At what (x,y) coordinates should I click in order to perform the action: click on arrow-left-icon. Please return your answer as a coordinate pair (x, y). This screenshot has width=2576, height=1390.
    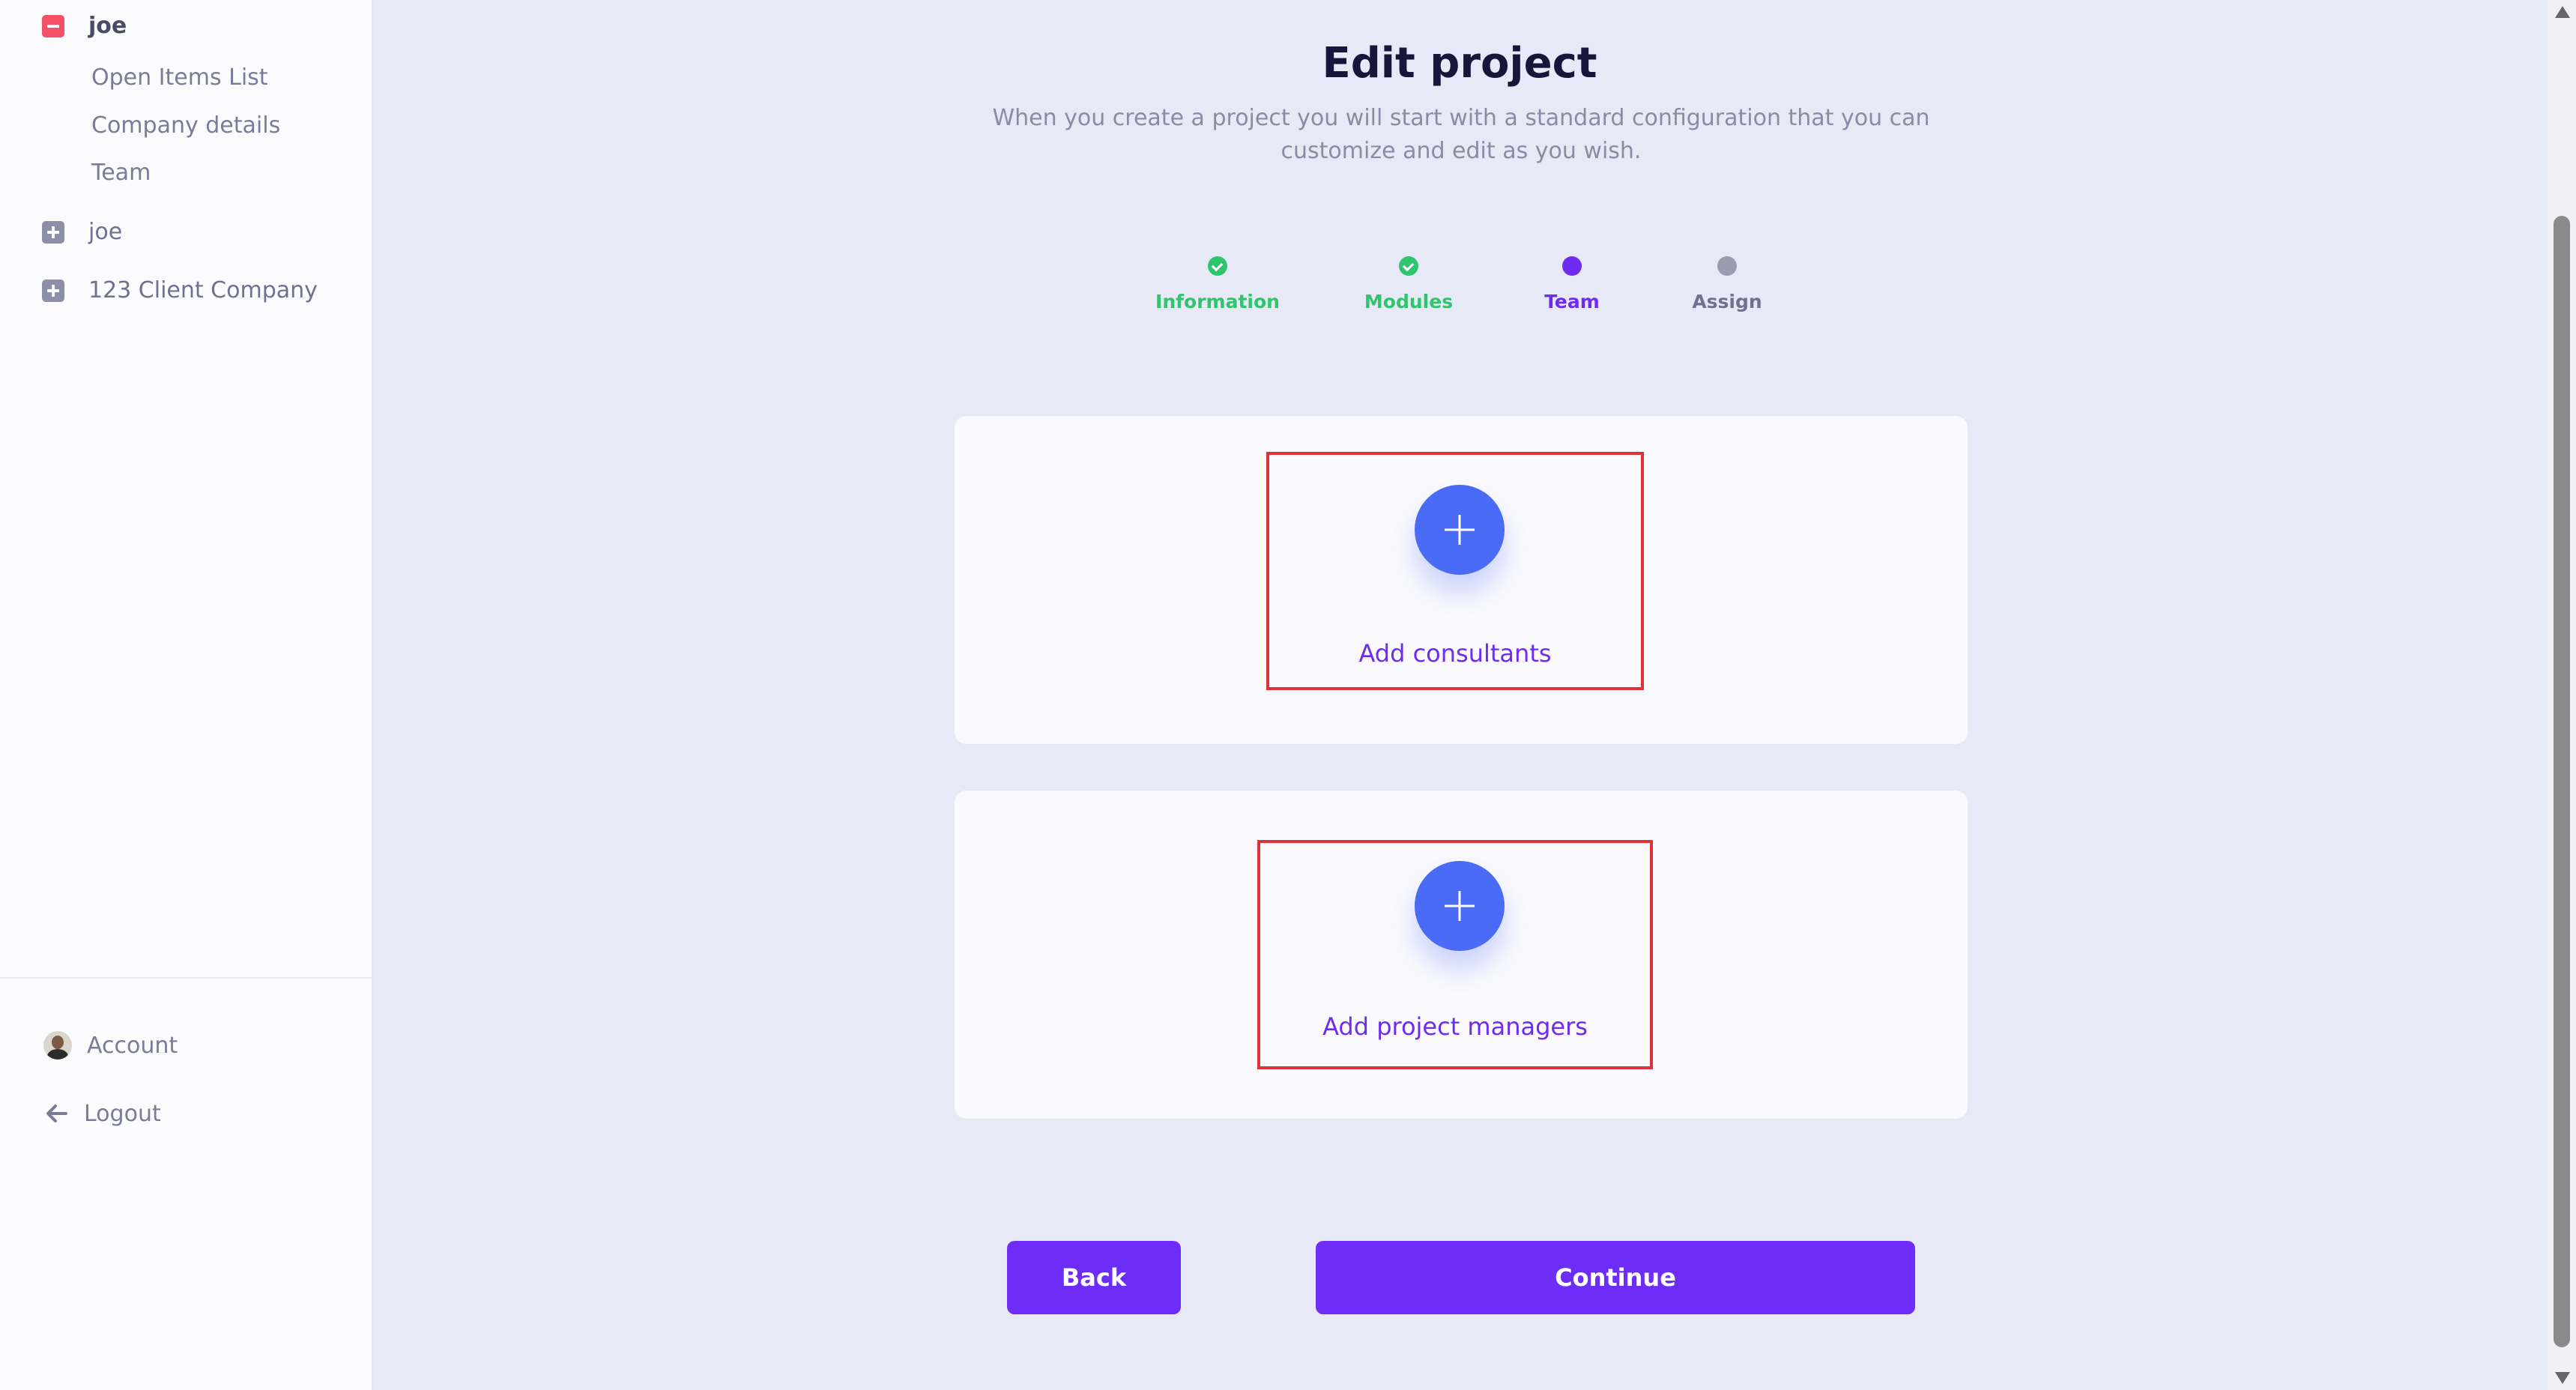
    Looking at the image, I should click on (56, 1113).